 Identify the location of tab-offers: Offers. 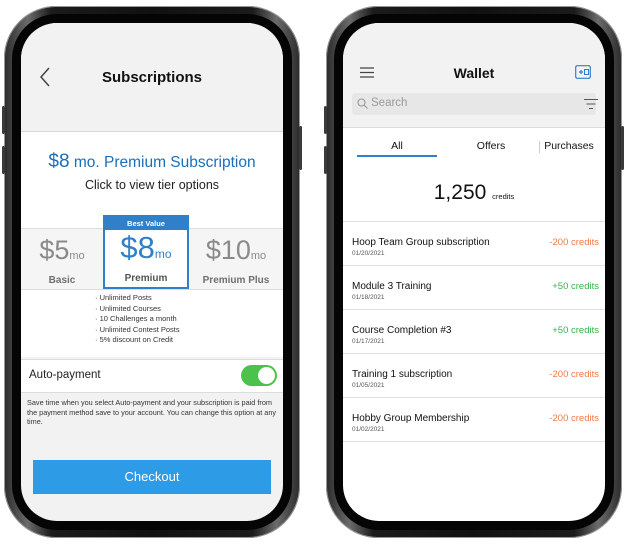
(491, 146).